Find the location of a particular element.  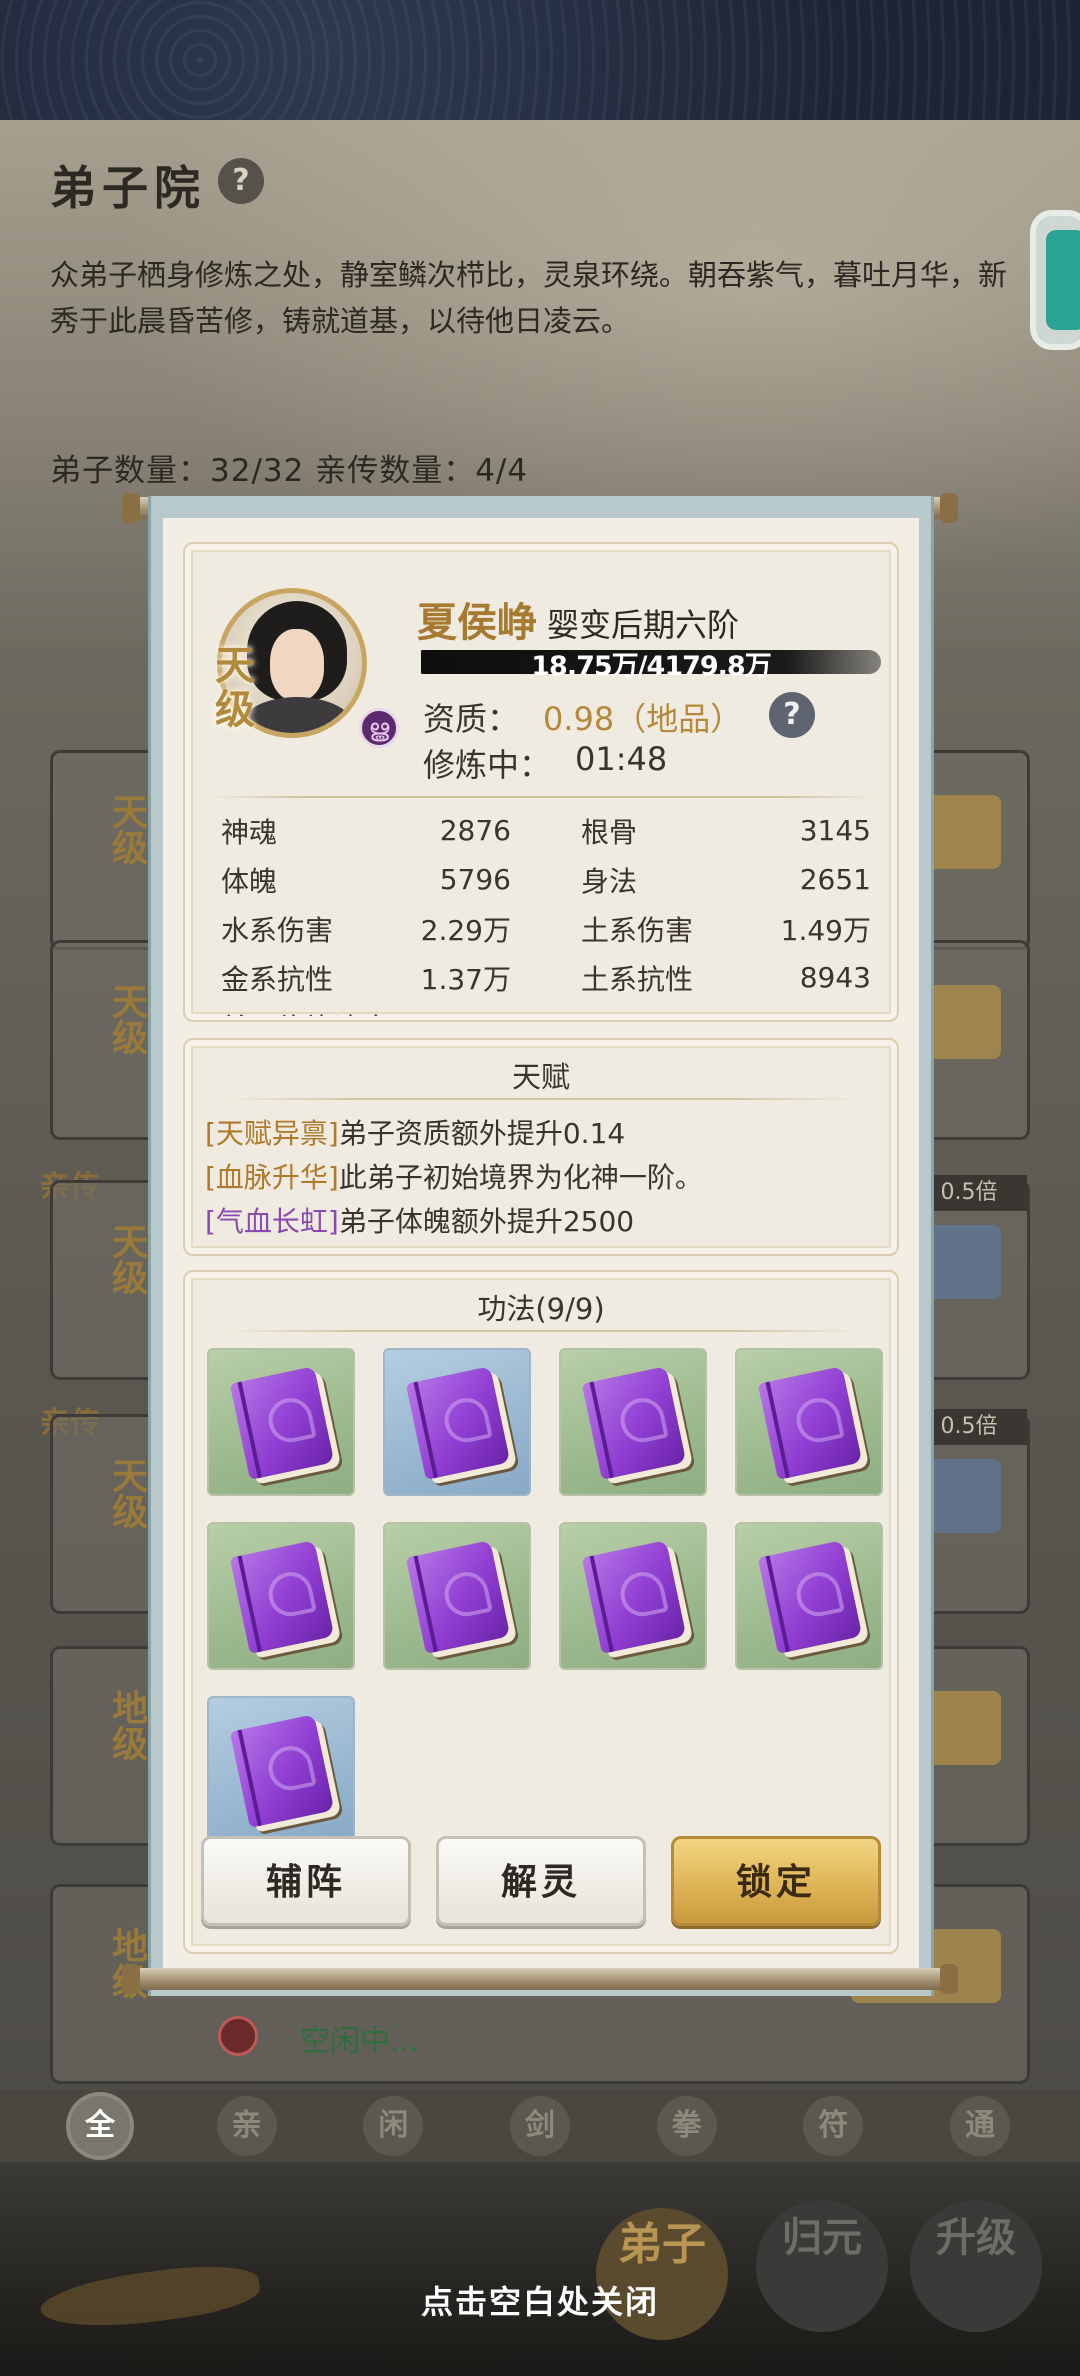

filter-fist: 拳 is located at coordinates (686, 2126).